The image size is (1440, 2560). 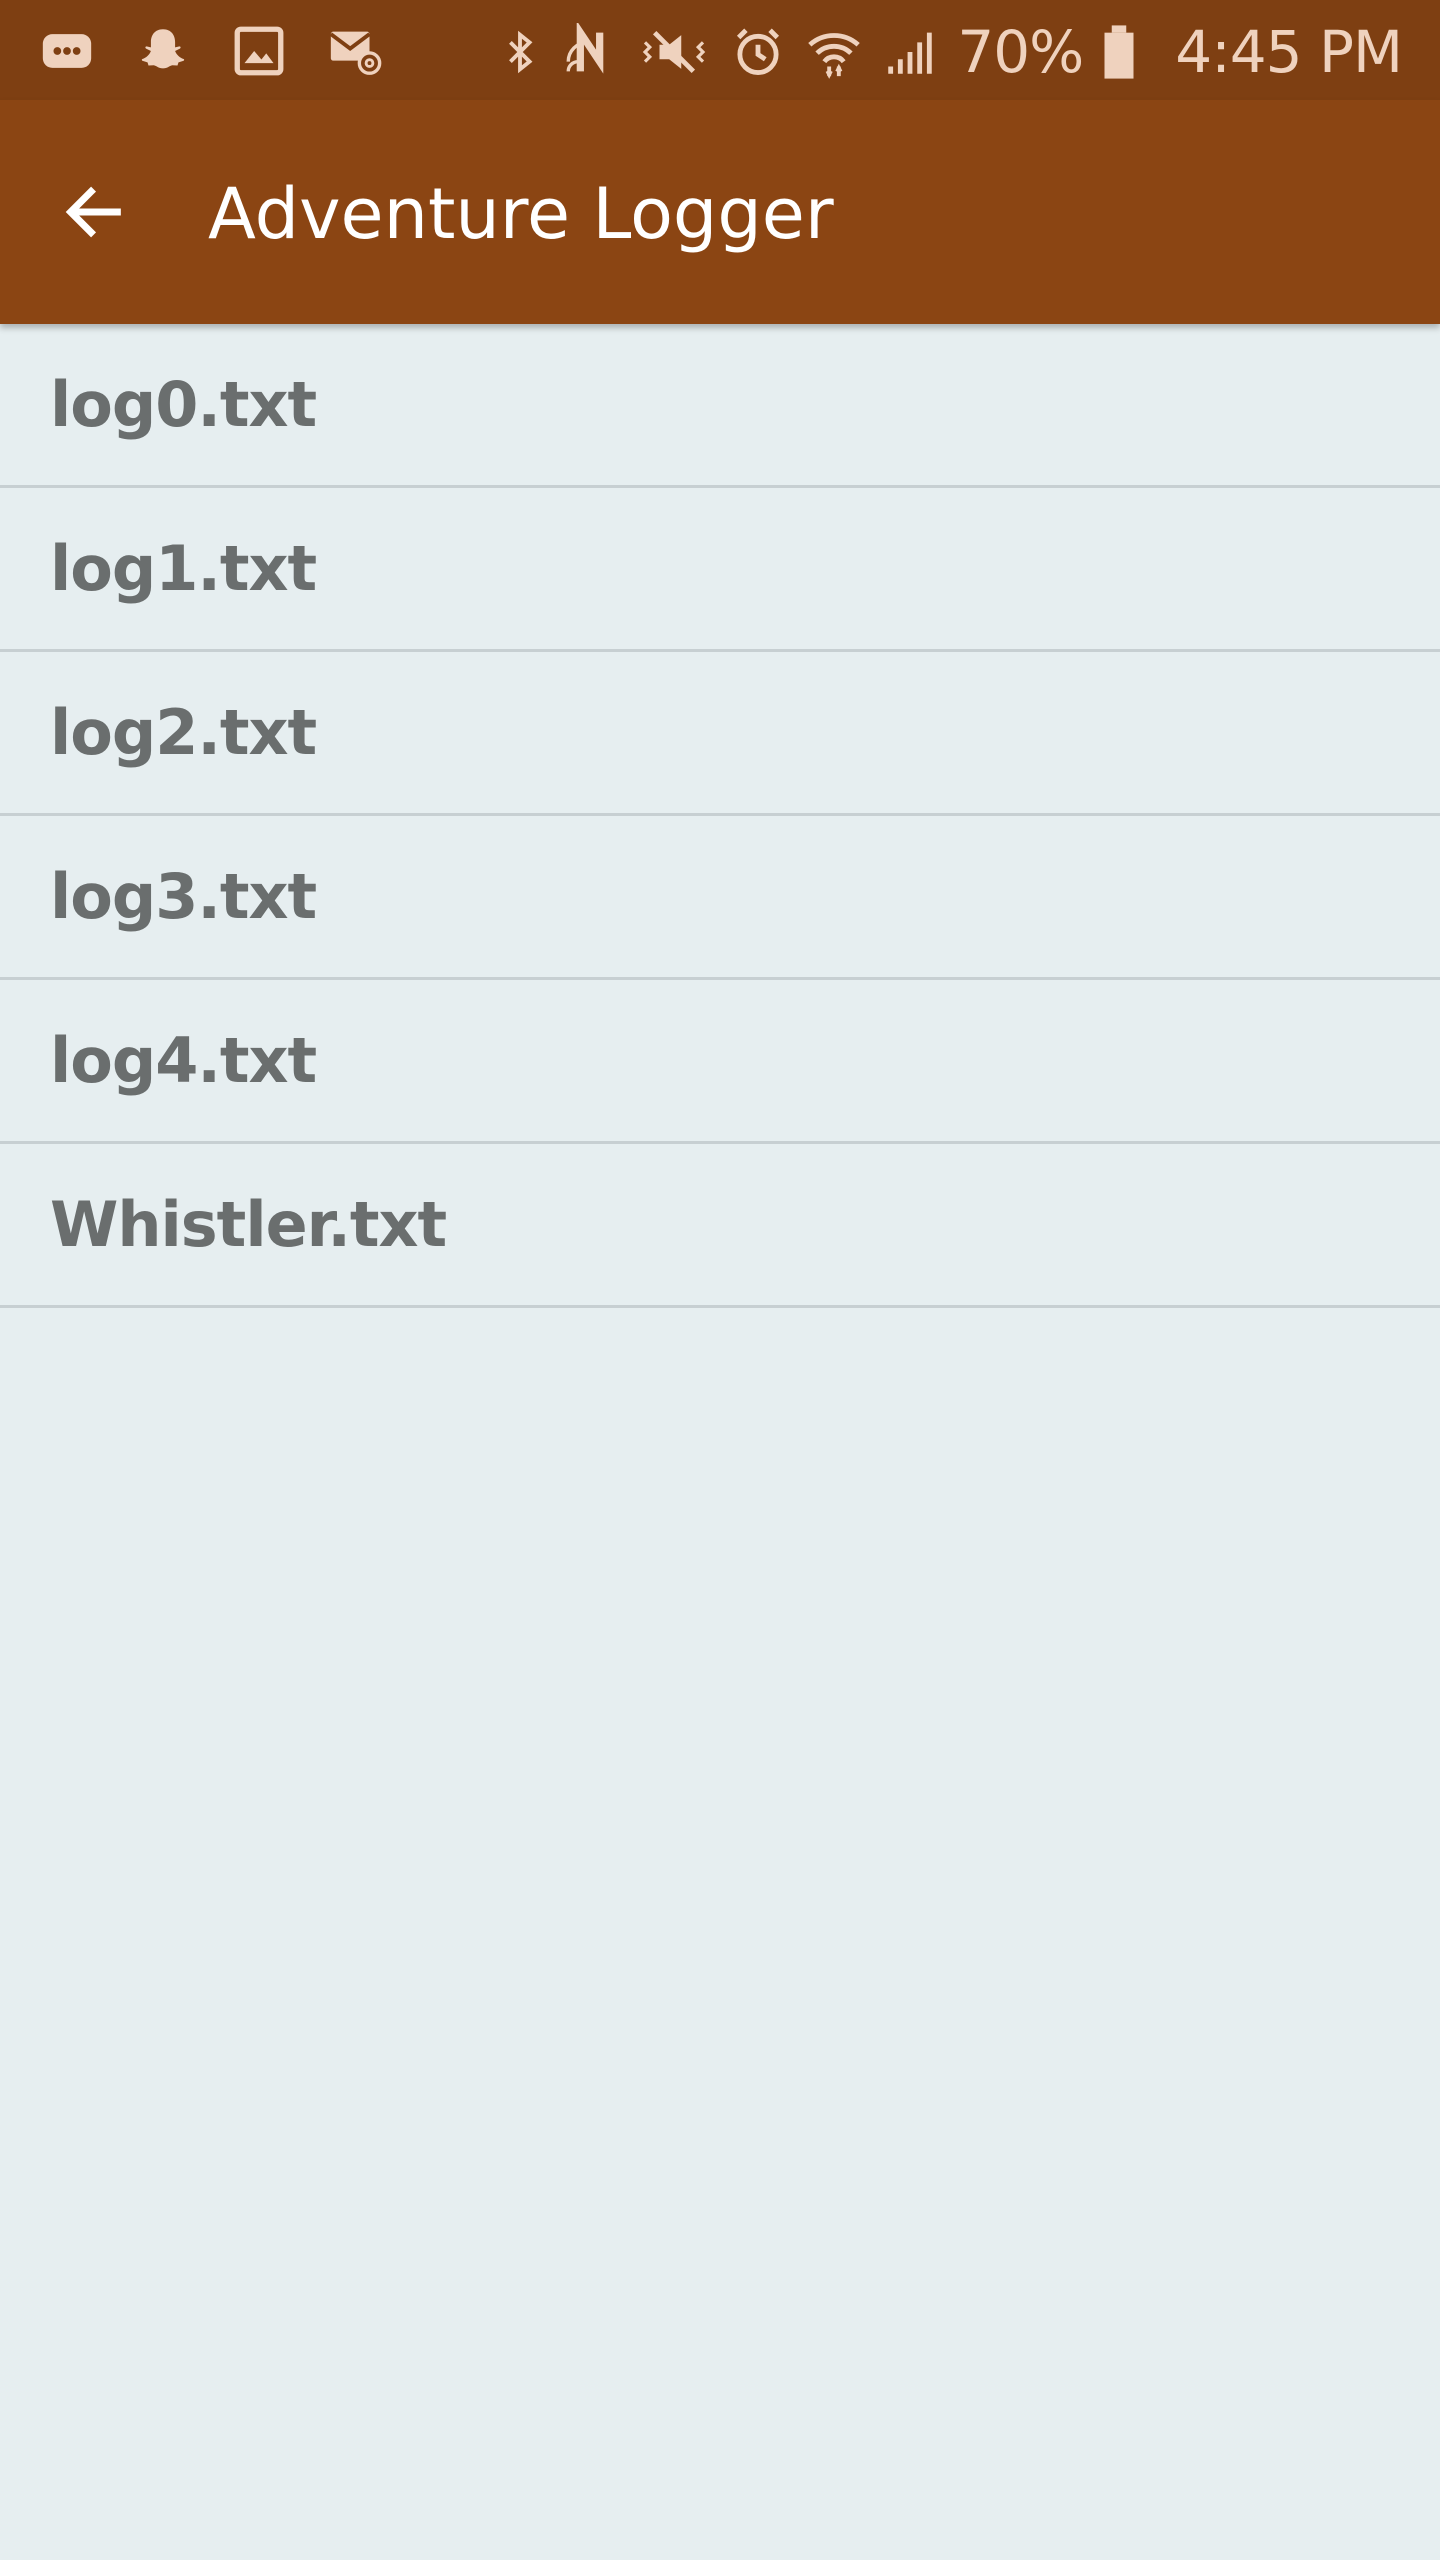 I want to click on battery-percent: 70%, so click(x=1020, y=52).